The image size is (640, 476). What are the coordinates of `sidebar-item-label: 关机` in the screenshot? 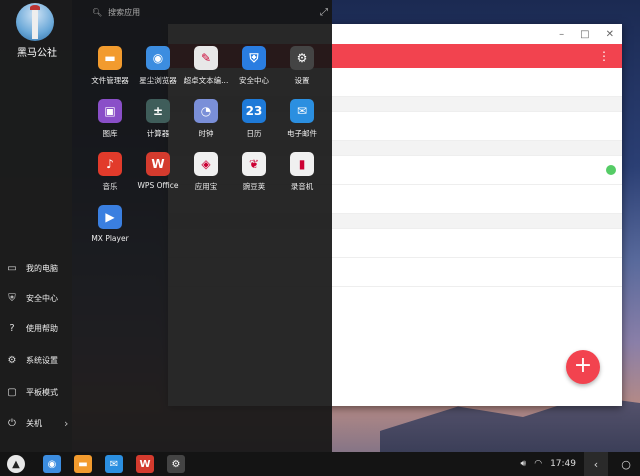 It's located at (34, 423).